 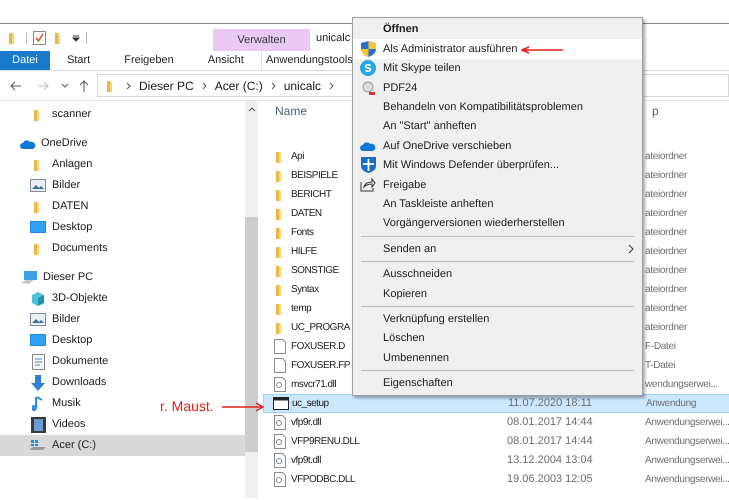 I want to click on file-date: 19.06.2003 12:05, so click(x=550, y=479).